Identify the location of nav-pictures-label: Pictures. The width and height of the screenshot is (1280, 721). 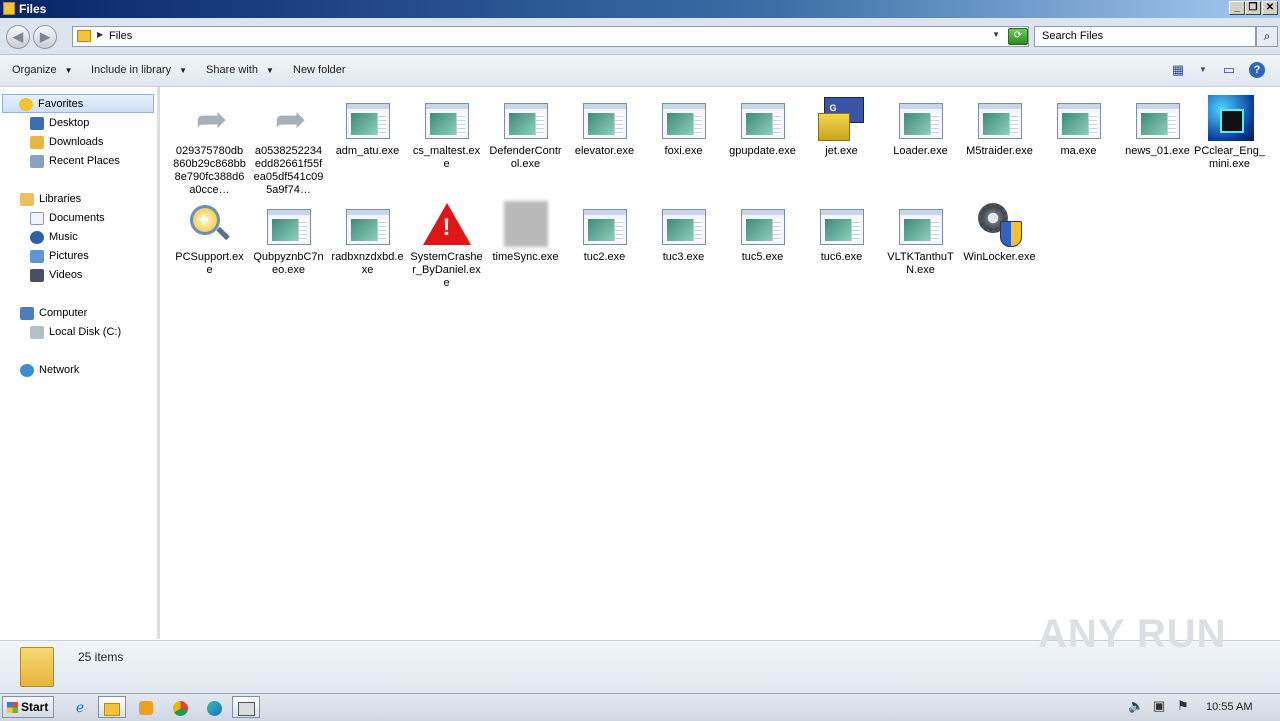
(69, 256).